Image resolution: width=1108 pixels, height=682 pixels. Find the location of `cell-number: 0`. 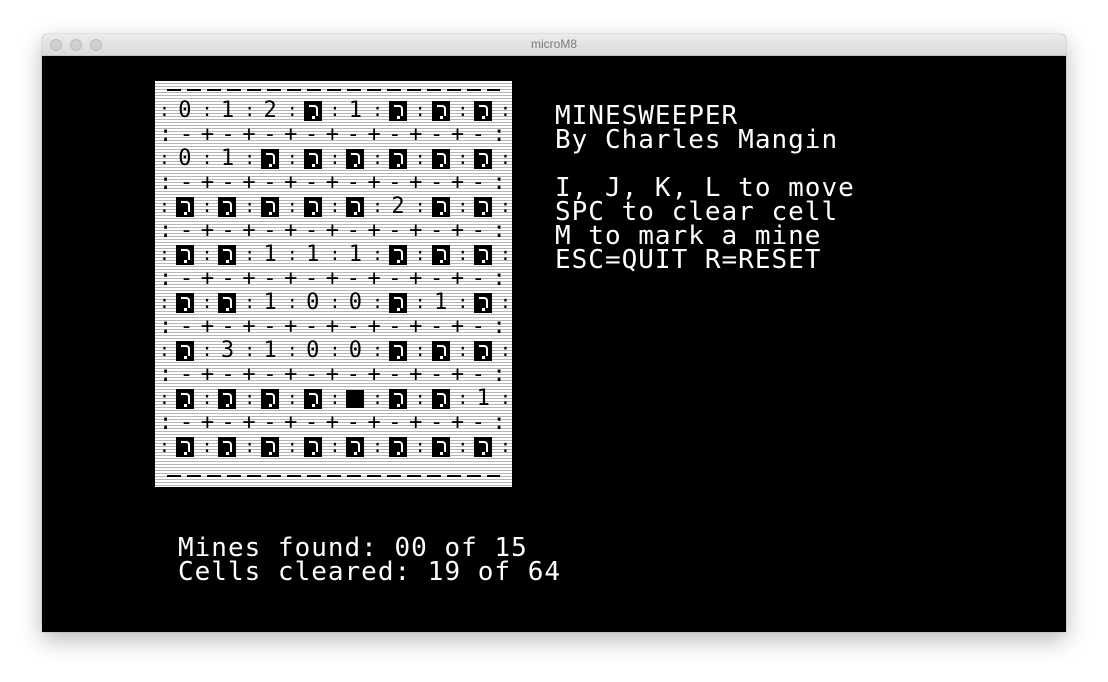

cell-number: 0 is located at coordinates (313, 350).